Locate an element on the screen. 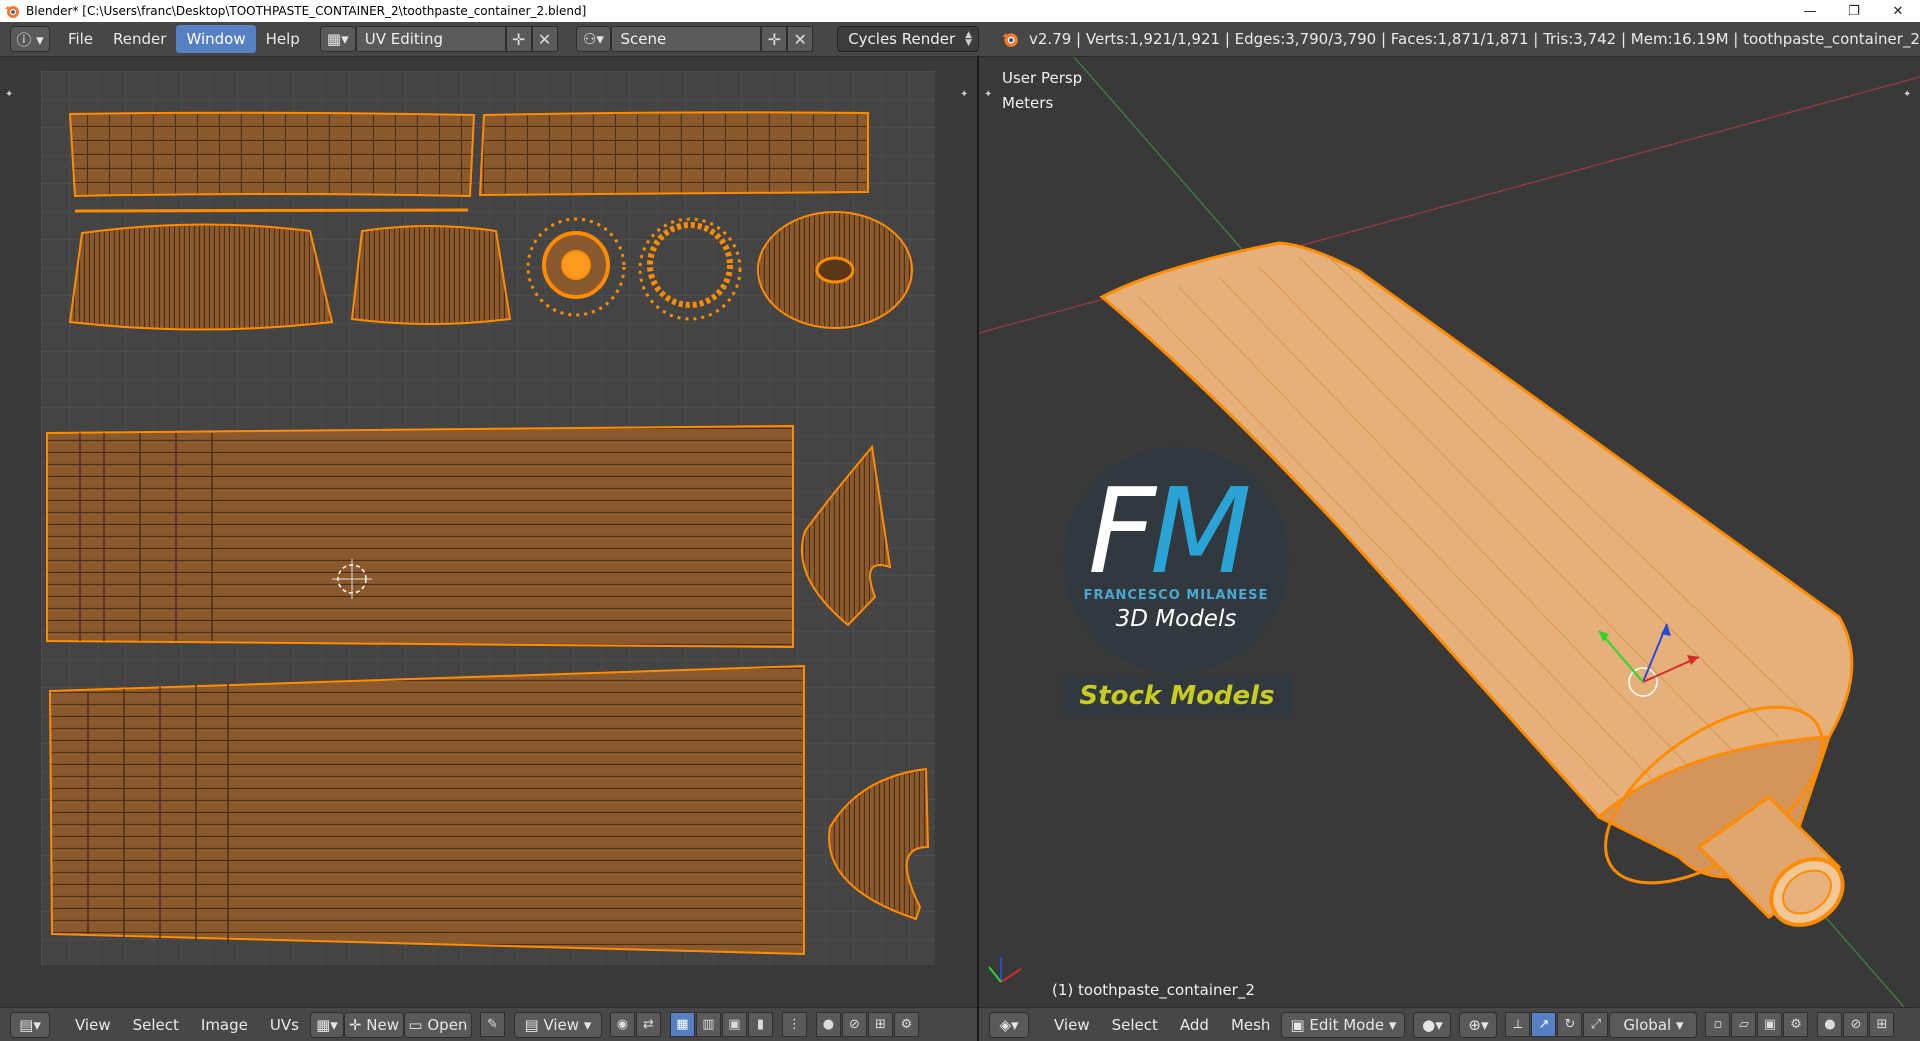  open-image-button: ▭ Open is located at coordinates (437, 1024).